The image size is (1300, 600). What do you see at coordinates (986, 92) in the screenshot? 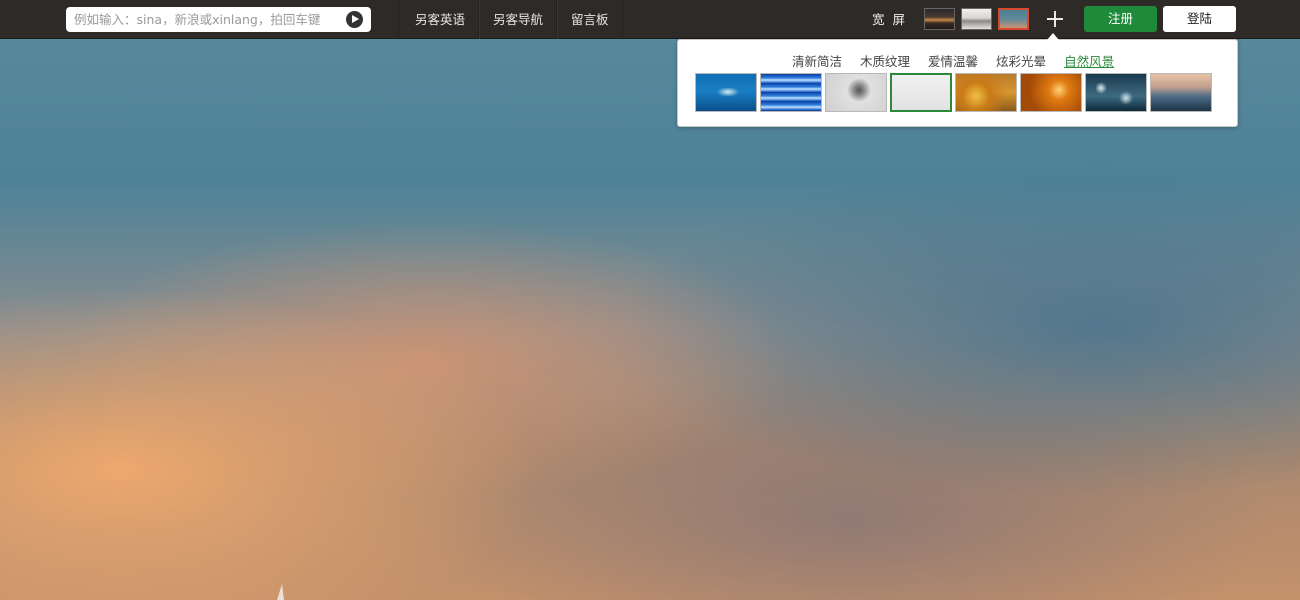
I see `skin-thumbnail-poppies` at bounding box center [986, 92].